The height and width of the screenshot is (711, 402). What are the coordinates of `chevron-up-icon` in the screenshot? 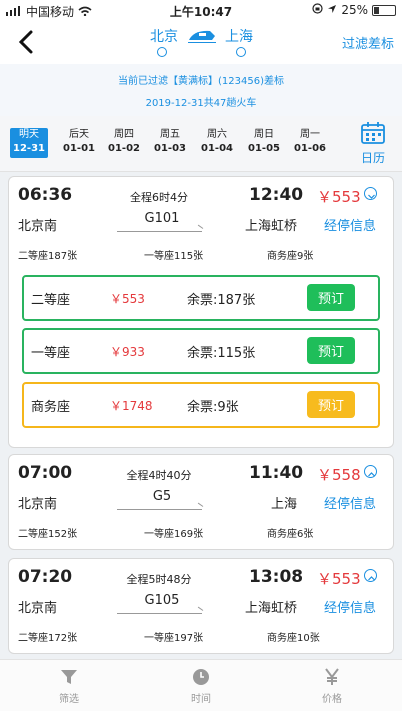 It's located at (371, 578).